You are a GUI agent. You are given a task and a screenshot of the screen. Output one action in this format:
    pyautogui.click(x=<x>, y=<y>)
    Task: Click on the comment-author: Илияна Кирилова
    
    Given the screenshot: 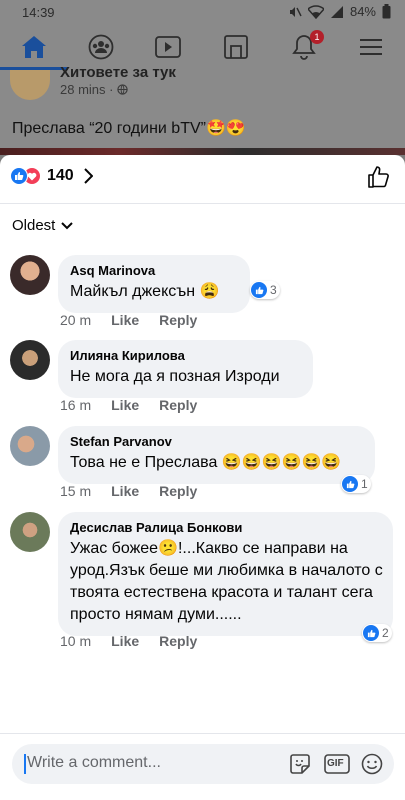 What is the action you would take?
    pyautogui.click(x=185, y=355)
    